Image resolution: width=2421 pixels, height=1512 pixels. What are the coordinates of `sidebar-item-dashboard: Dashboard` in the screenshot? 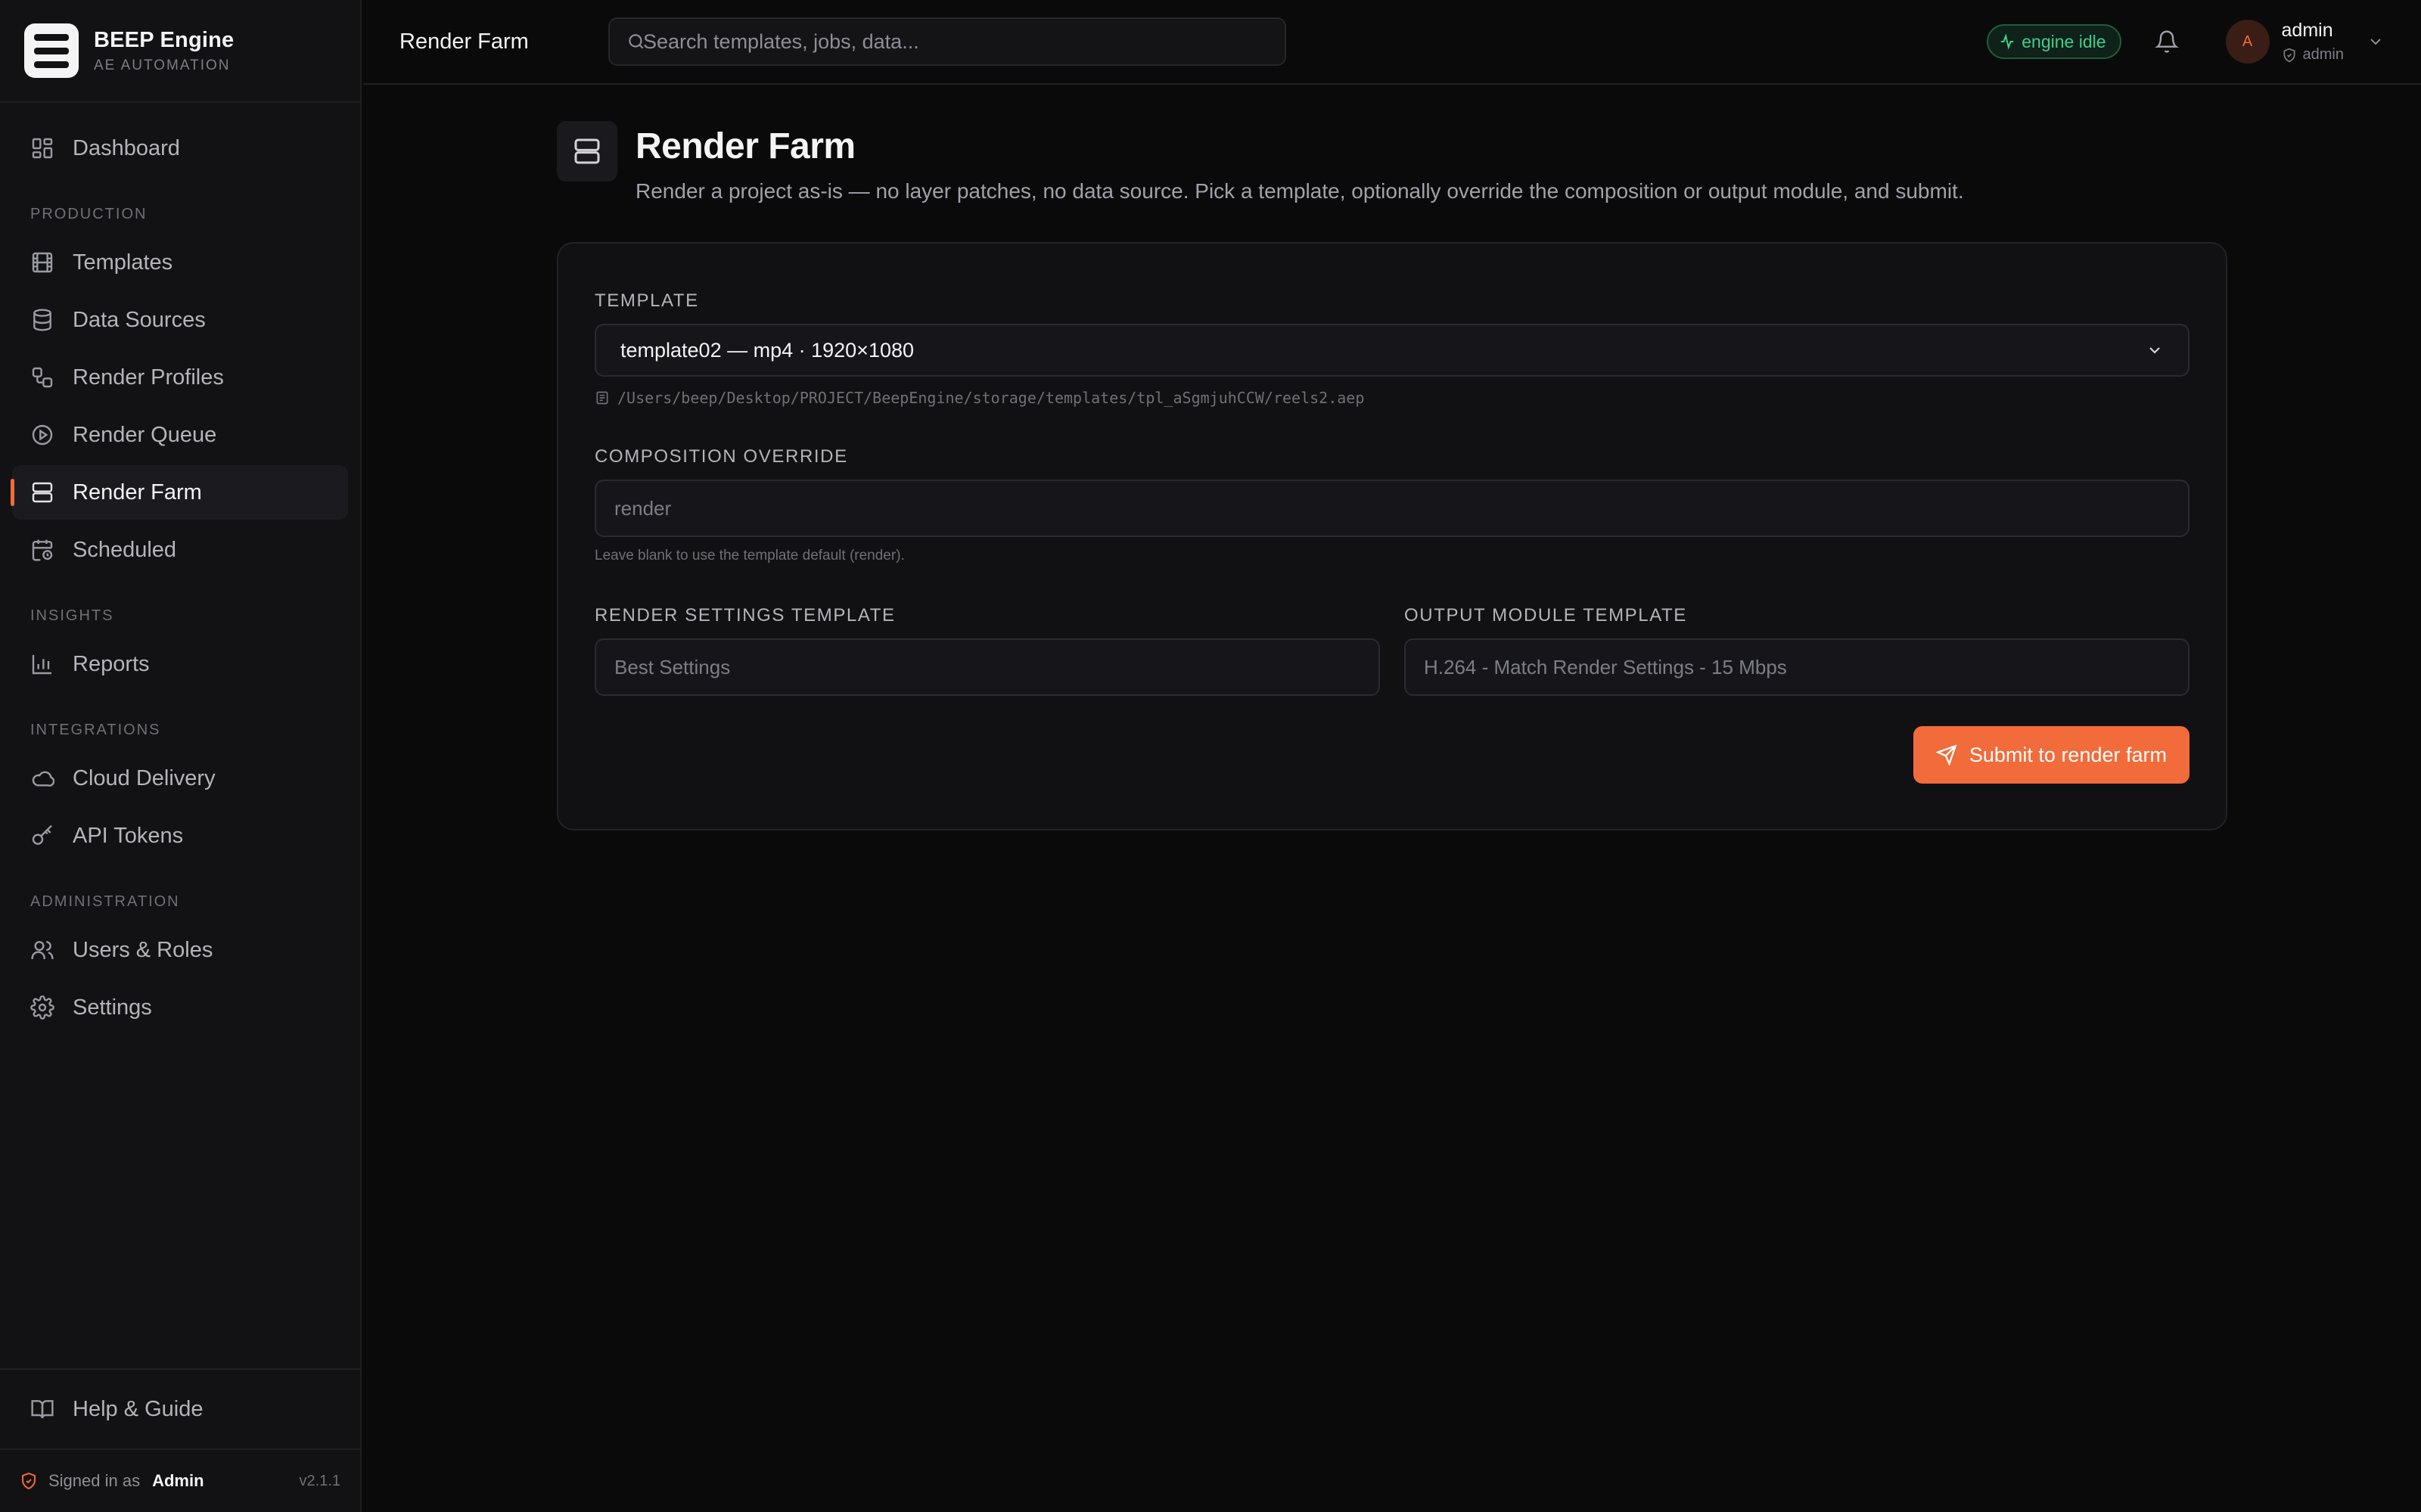 It's located at (180, 148).